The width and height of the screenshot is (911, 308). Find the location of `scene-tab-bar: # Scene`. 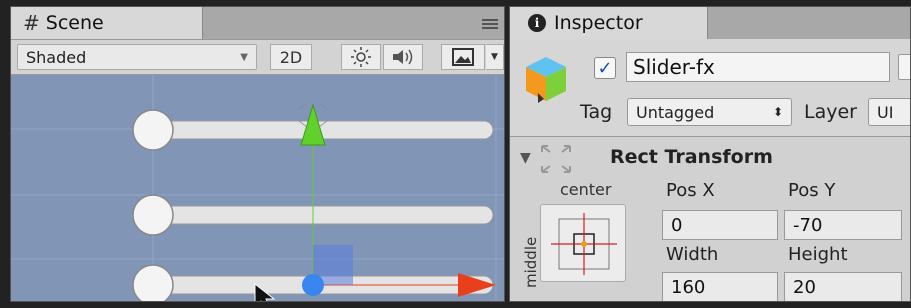

scene-tab-bar: # Scene is located at coordinates (257, 23).